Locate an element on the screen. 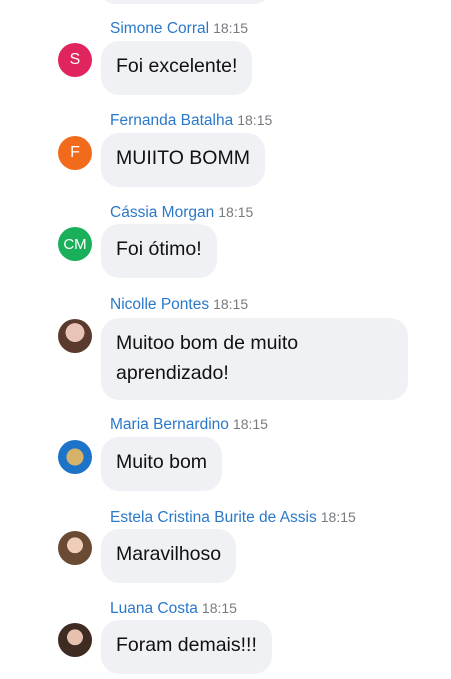 Image resolution: width=451 pixels, height=679 pixels. message-text: Foram demais!!! is located at coordinates (186, 645).